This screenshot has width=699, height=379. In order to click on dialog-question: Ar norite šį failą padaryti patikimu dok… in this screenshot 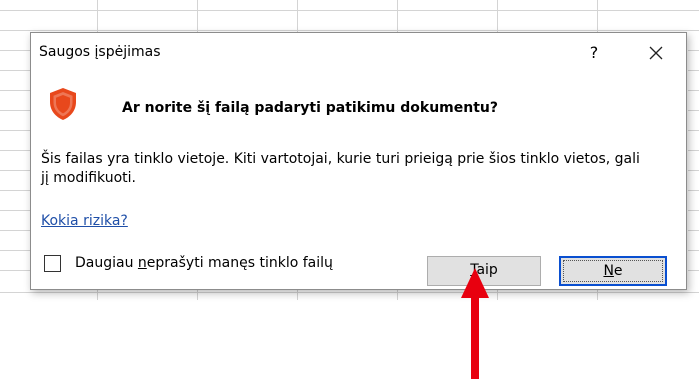, I will do `click(310, 108)`.